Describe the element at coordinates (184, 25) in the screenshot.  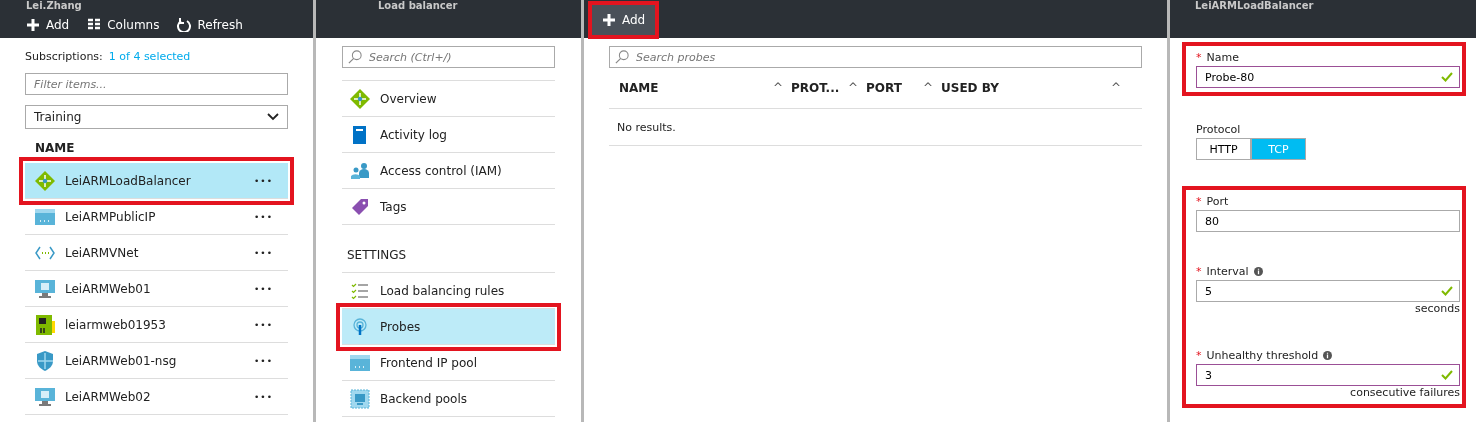
I see `refresh-icon` at that location.